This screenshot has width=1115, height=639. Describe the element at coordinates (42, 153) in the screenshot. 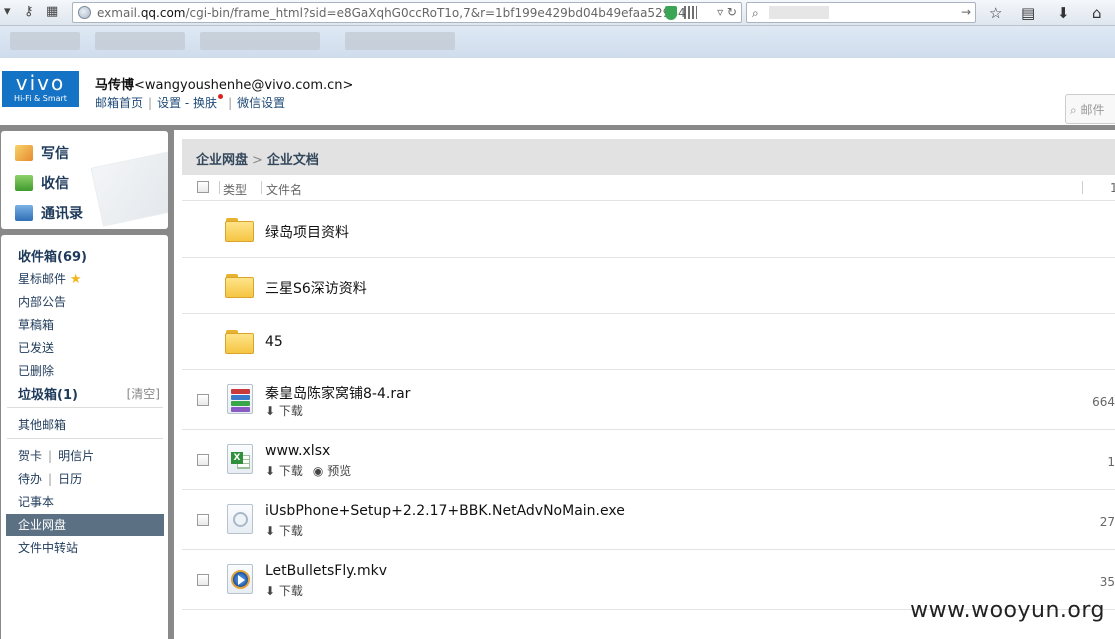

I see `compose-button: 写信` at that location.